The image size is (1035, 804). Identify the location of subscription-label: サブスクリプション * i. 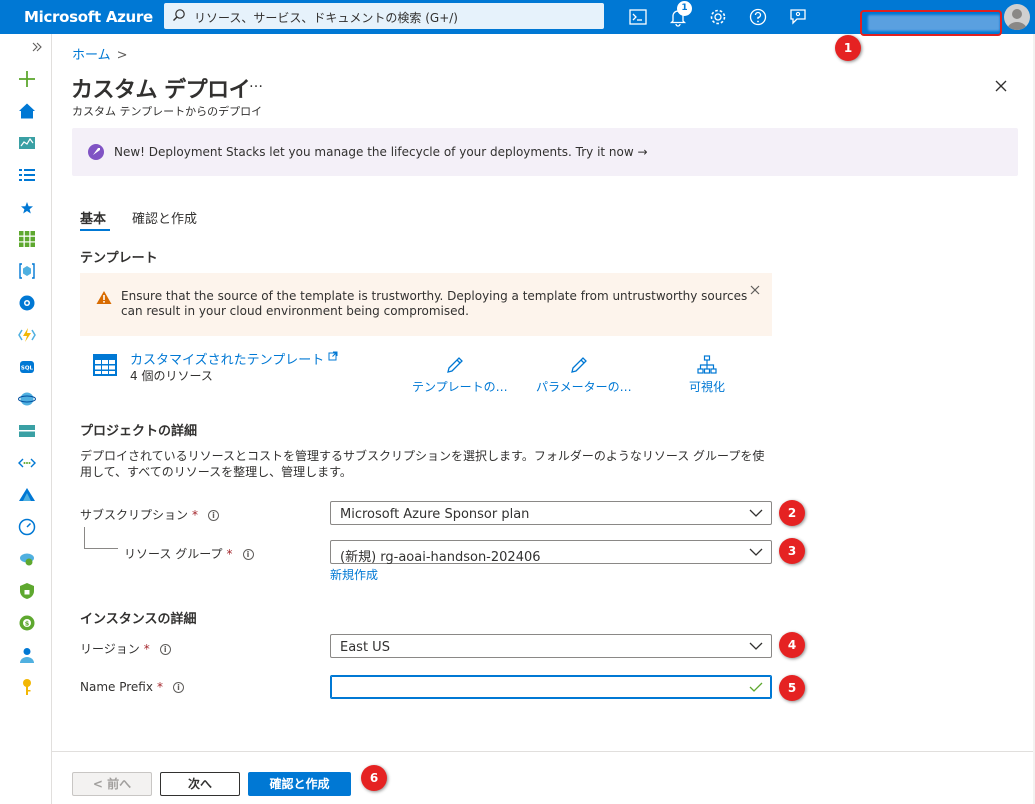
(150, 514).